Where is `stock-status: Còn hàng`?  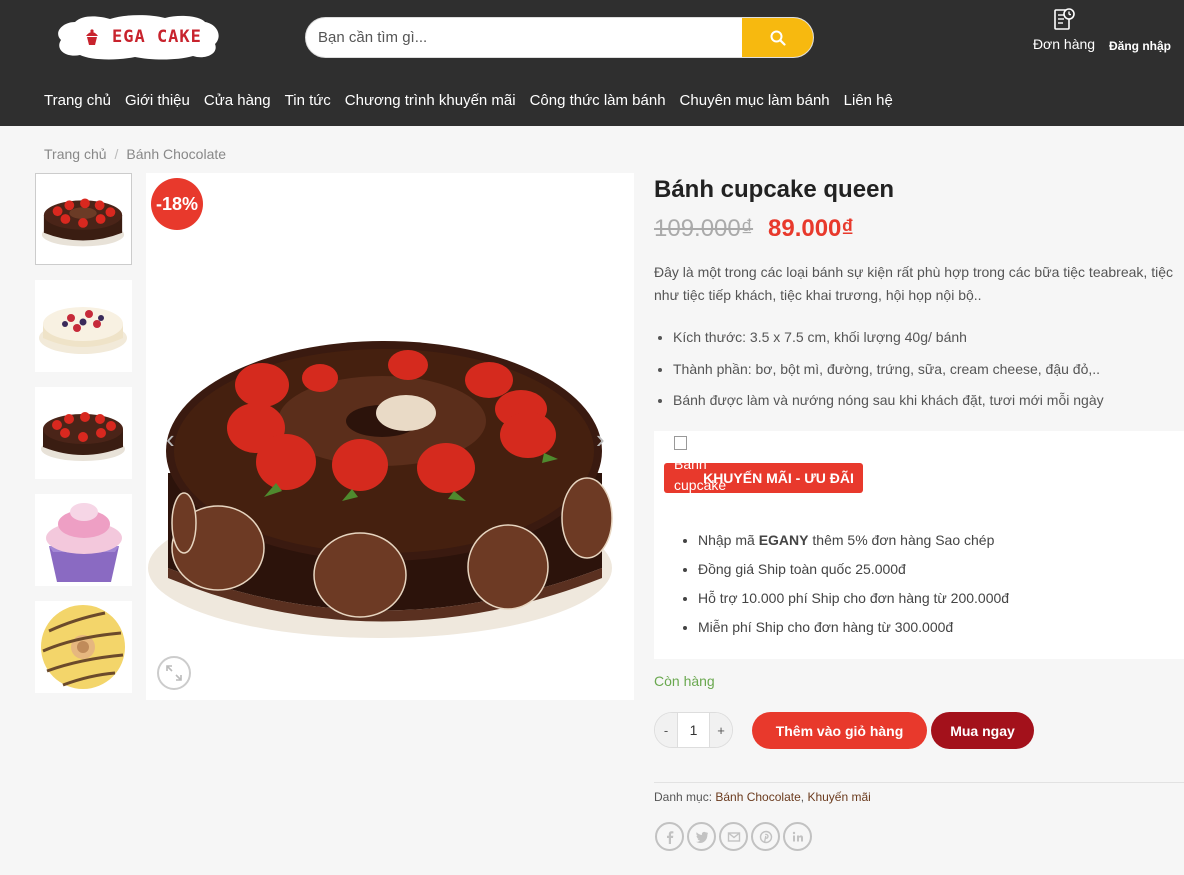
stock-status: Còn hàng is located at coordinates (684, 681).